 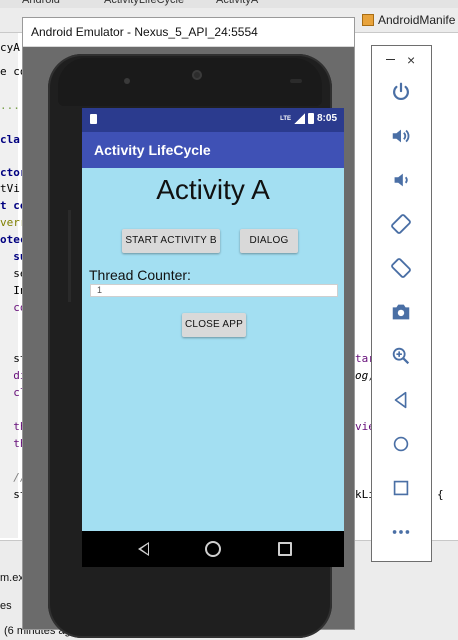 What do you see at coordinates (190, 82) in the screenshot?
I see `phone-top-bezel` at bounding box center [190, 82].